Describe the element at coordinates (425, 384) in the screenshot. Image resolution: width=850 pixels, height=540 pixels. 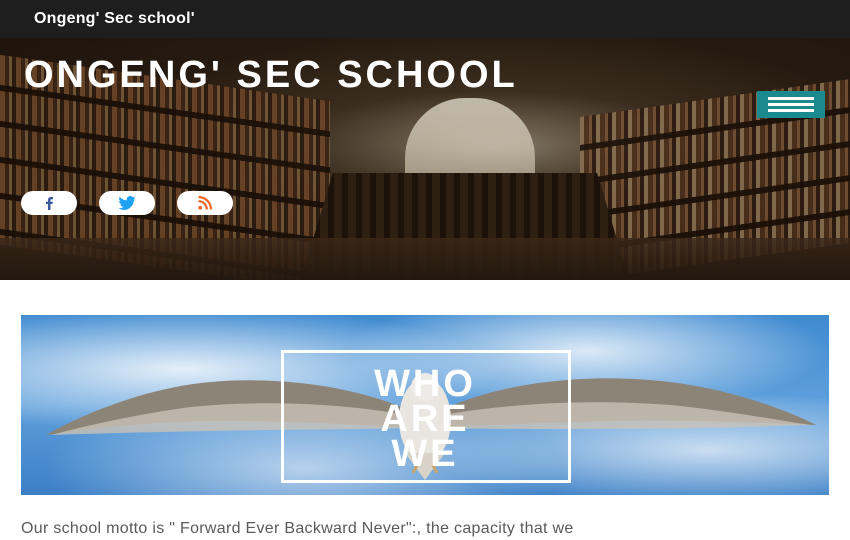
I see `who-line: WHO` at that location.